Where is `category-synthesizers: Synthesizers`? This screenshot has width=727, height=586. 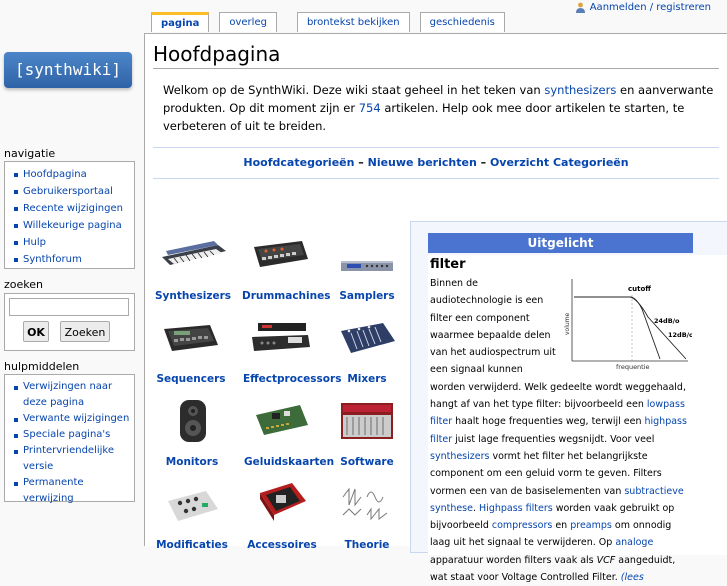
category-synthesizers: Synthesizers is located at coordinates (193, 267).